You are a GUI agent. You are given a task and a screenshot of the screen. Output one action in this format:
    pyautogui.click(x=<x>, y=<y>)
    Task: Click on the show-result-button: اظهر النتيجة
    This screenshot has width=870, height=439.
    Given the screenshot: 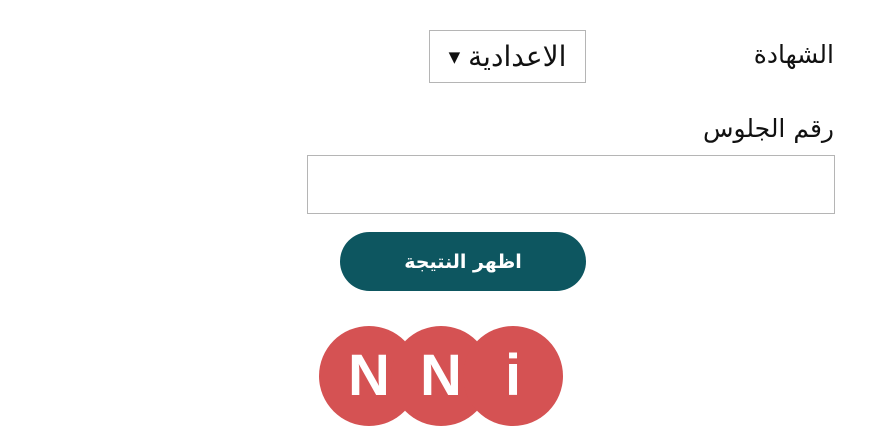 What is the action you would take?
    pyautogui.click(x=463, y=261)
    